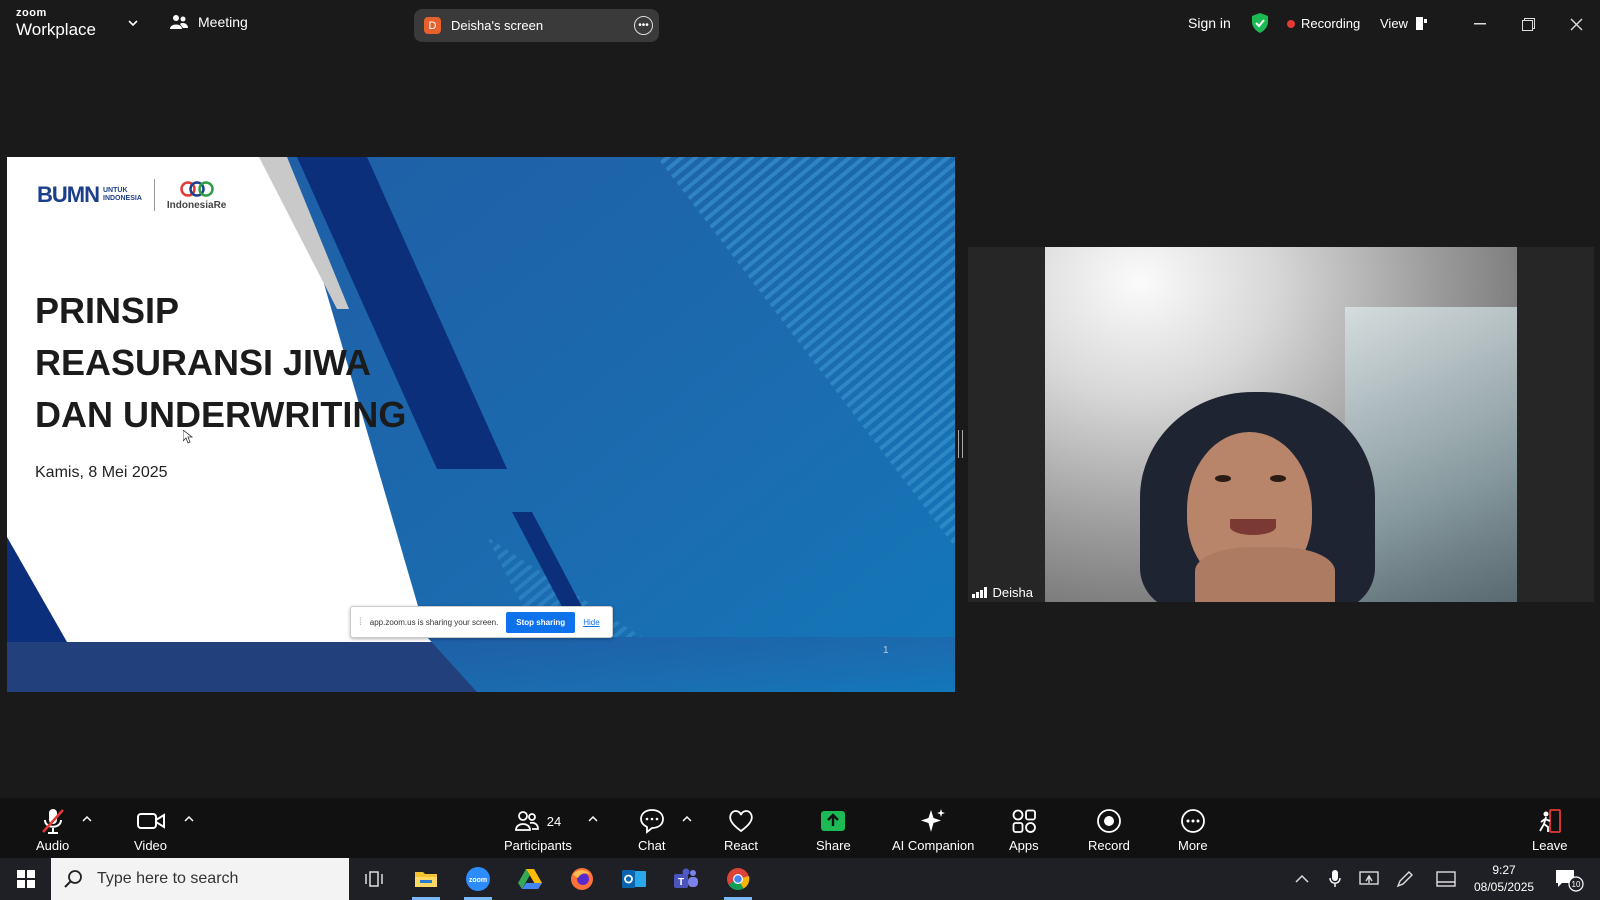 This screenshot has width=1600, height=900. I want to click on taskbar-search-box: Type here to search, so click(200, 879).